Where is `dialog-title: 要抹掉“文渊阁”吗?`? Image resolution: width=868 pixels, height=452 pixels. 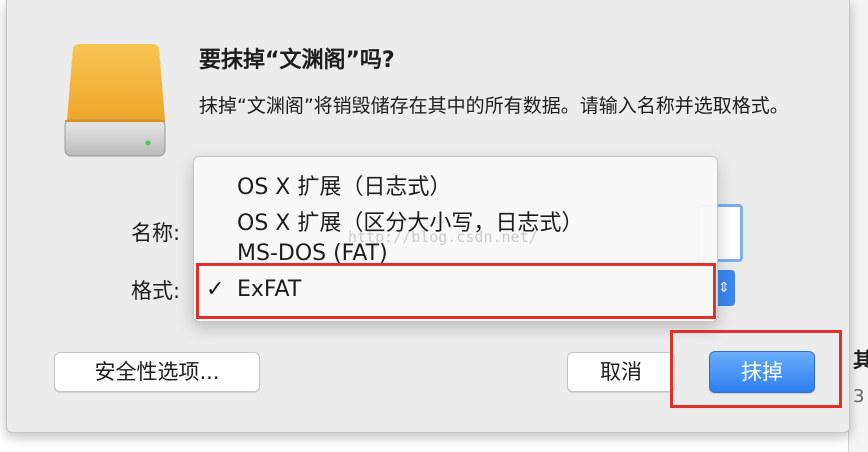
dialog-title: 要抹掉“文渊阁”吗? is located at coordinates (297, 60).